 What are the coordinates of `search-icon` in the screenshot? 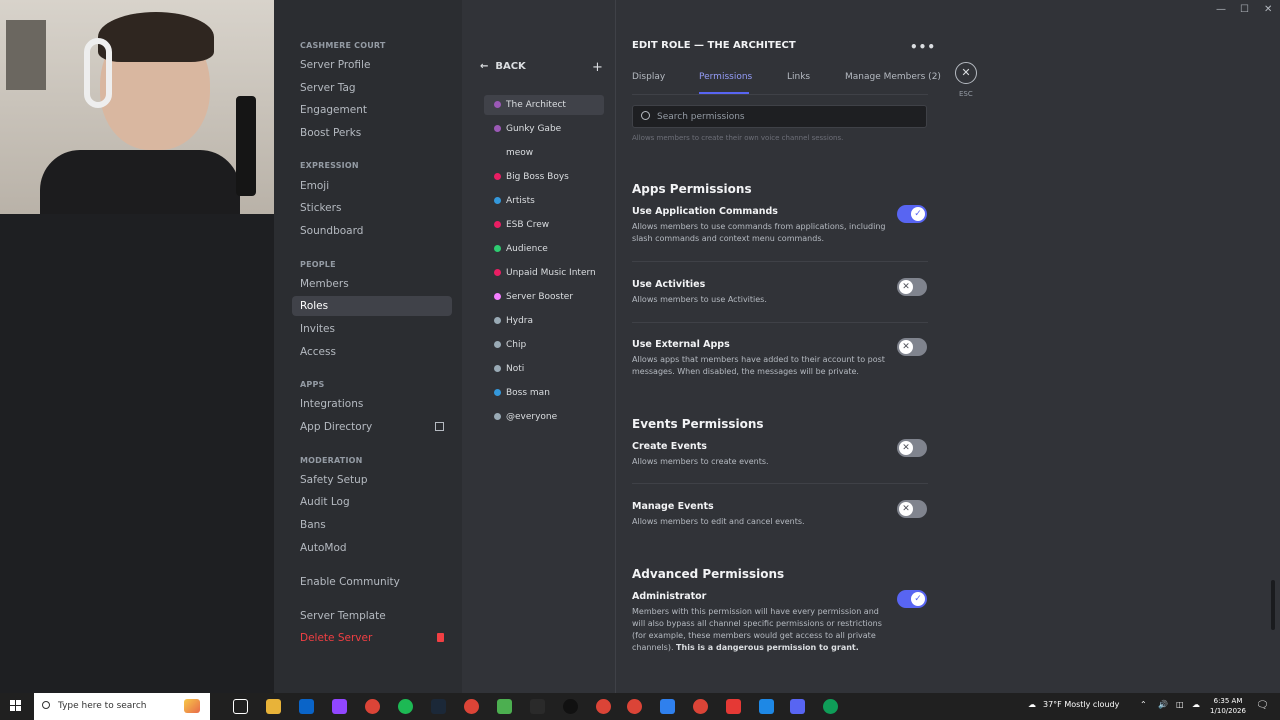 It's located at (645, 115).